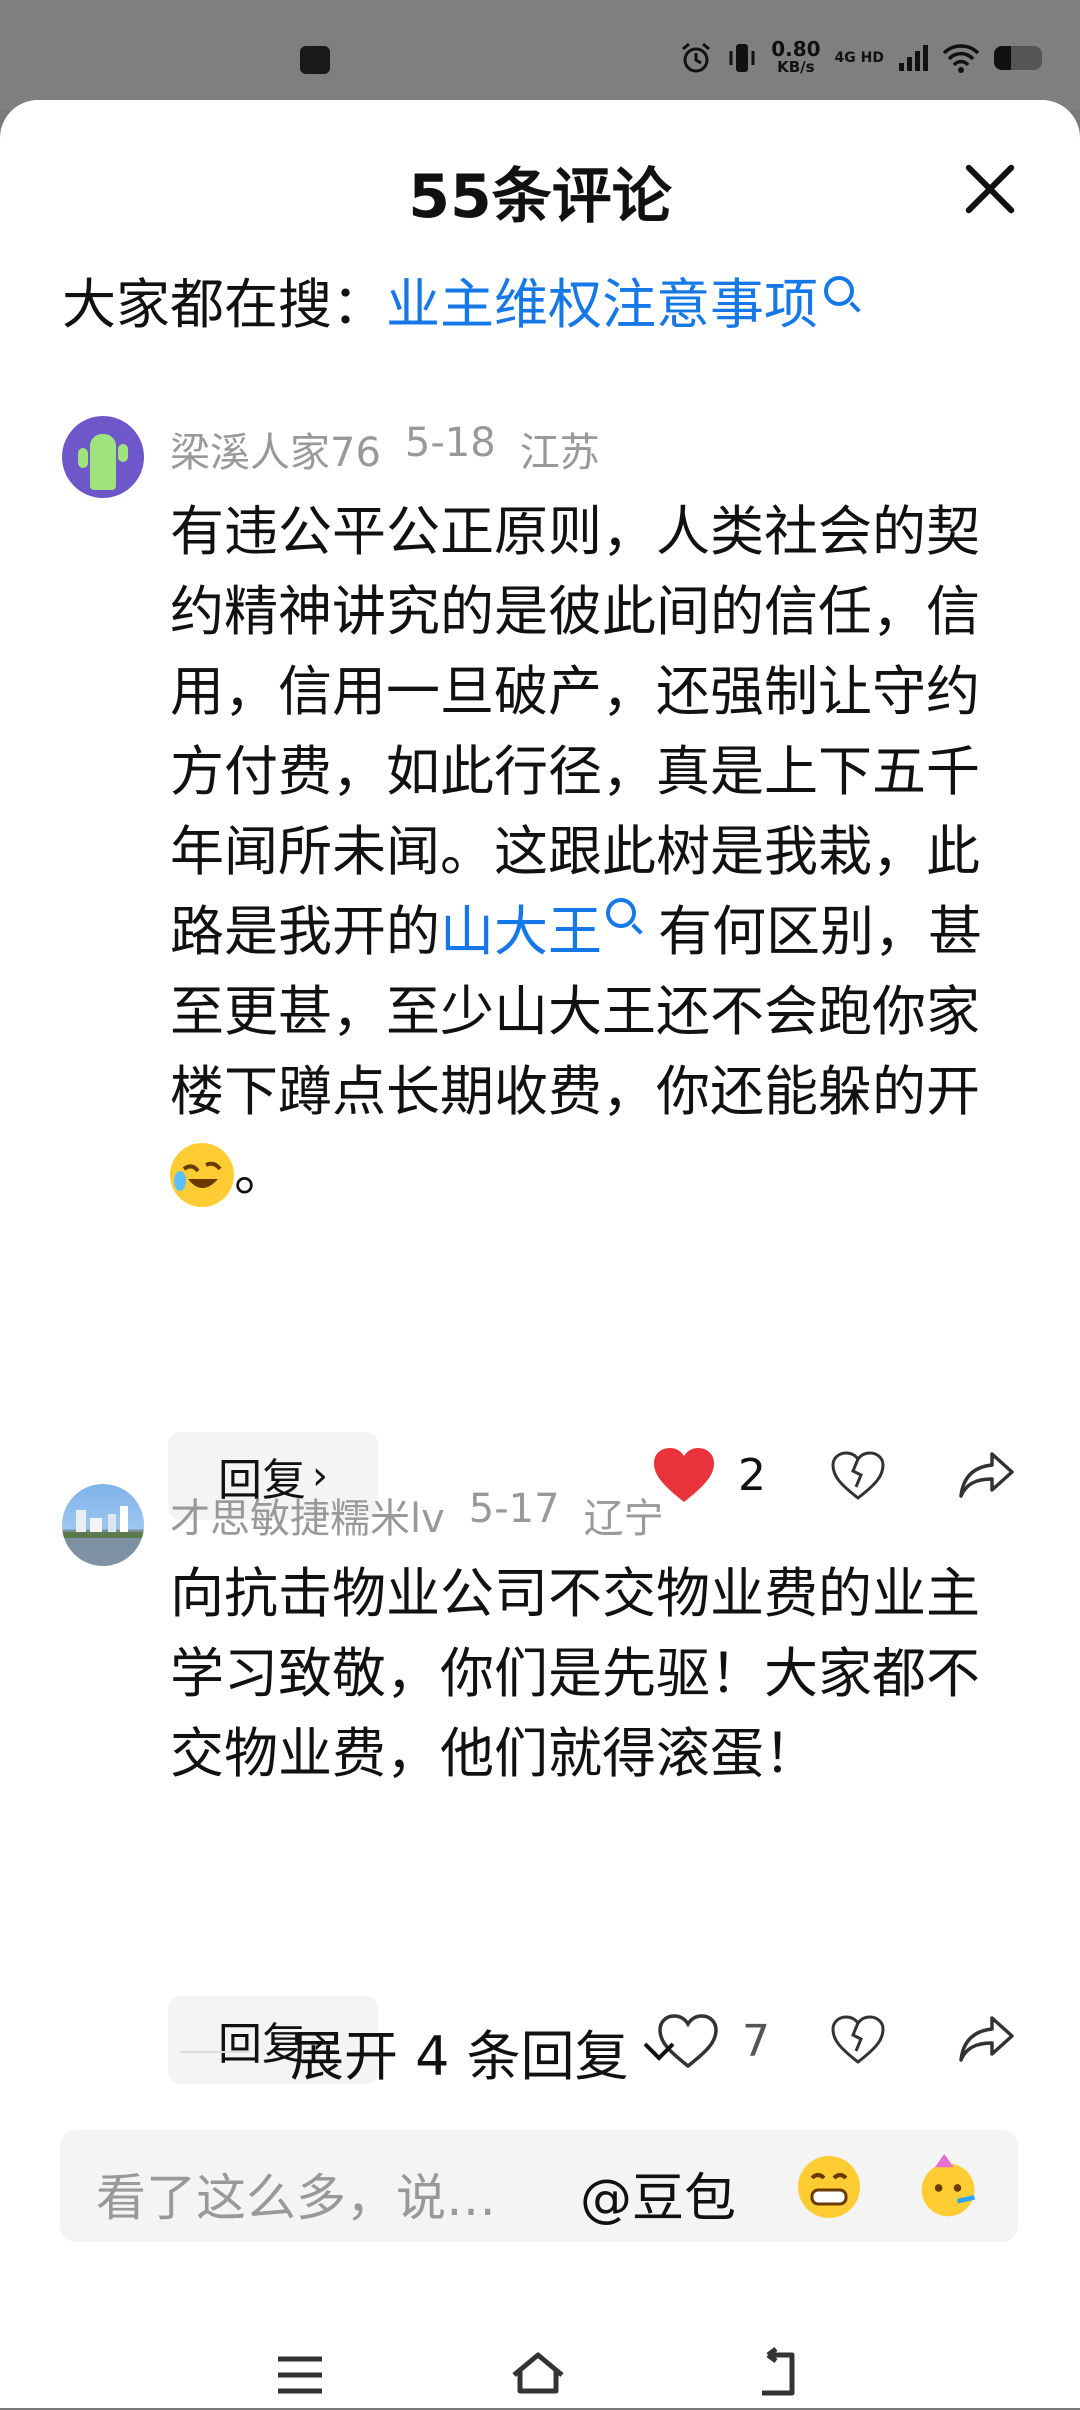 The width and height of the screenshot is (1080, 2410). Describe the element at coordinates (539, 2186) in the screenshot. I see `comment-input-bar: 看了这么多，说… @豆包` at that location.